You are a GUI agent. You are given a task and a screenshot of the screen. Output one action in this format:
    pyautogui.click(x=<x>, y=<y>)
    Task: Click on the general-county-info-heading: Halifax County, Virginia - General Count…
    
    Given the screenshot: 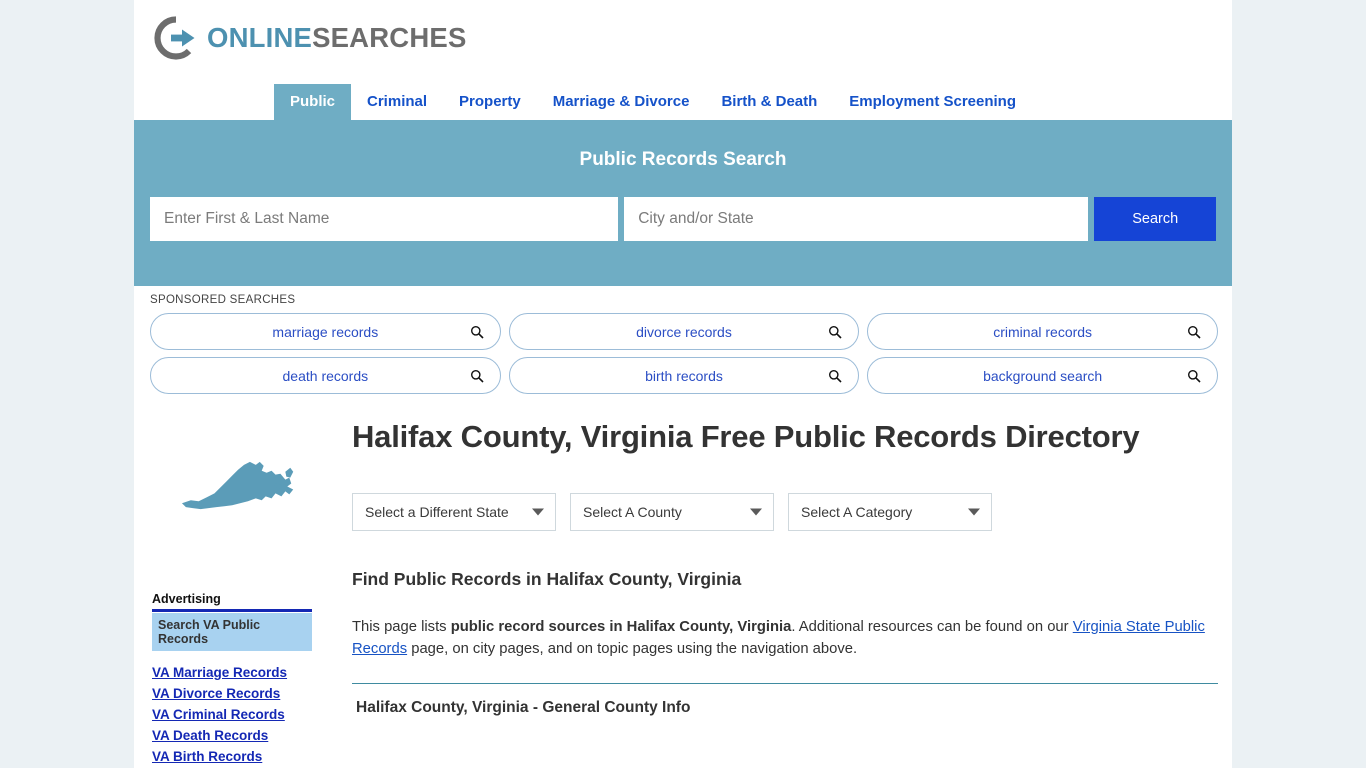 What is the action you would take?
    pyautogui.click(x=523, y=708)
    